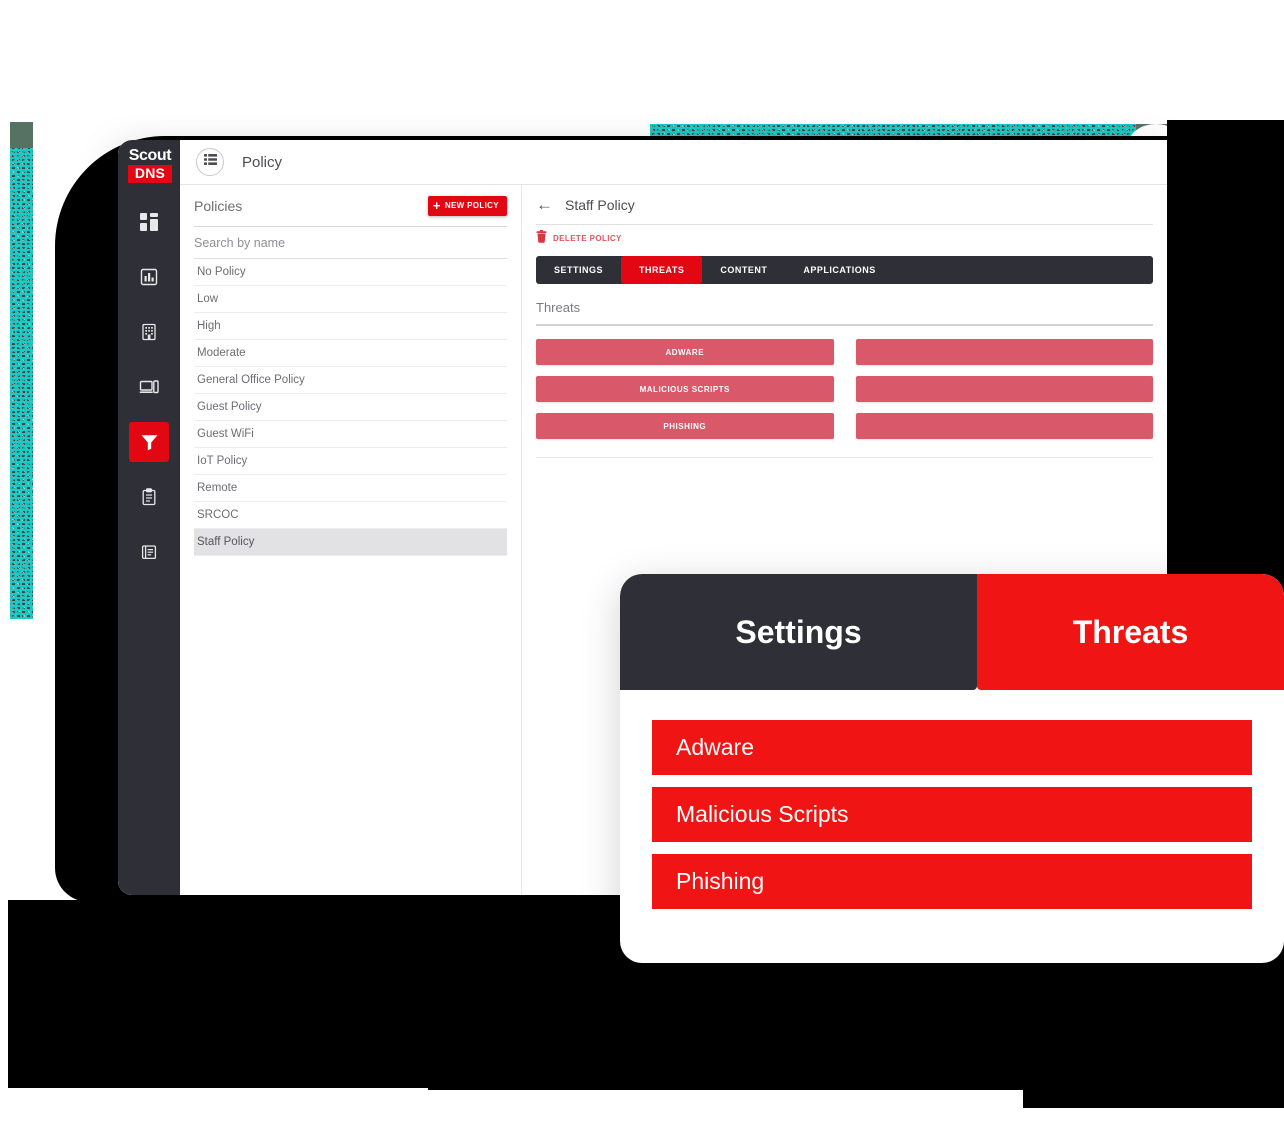 The width and height of the screenshot is (1284, 1144). What do you see at coordinates (578, 270) in the screenshot?
I see `tab-settings: SETTINGS` at bounding box center [578, 270].